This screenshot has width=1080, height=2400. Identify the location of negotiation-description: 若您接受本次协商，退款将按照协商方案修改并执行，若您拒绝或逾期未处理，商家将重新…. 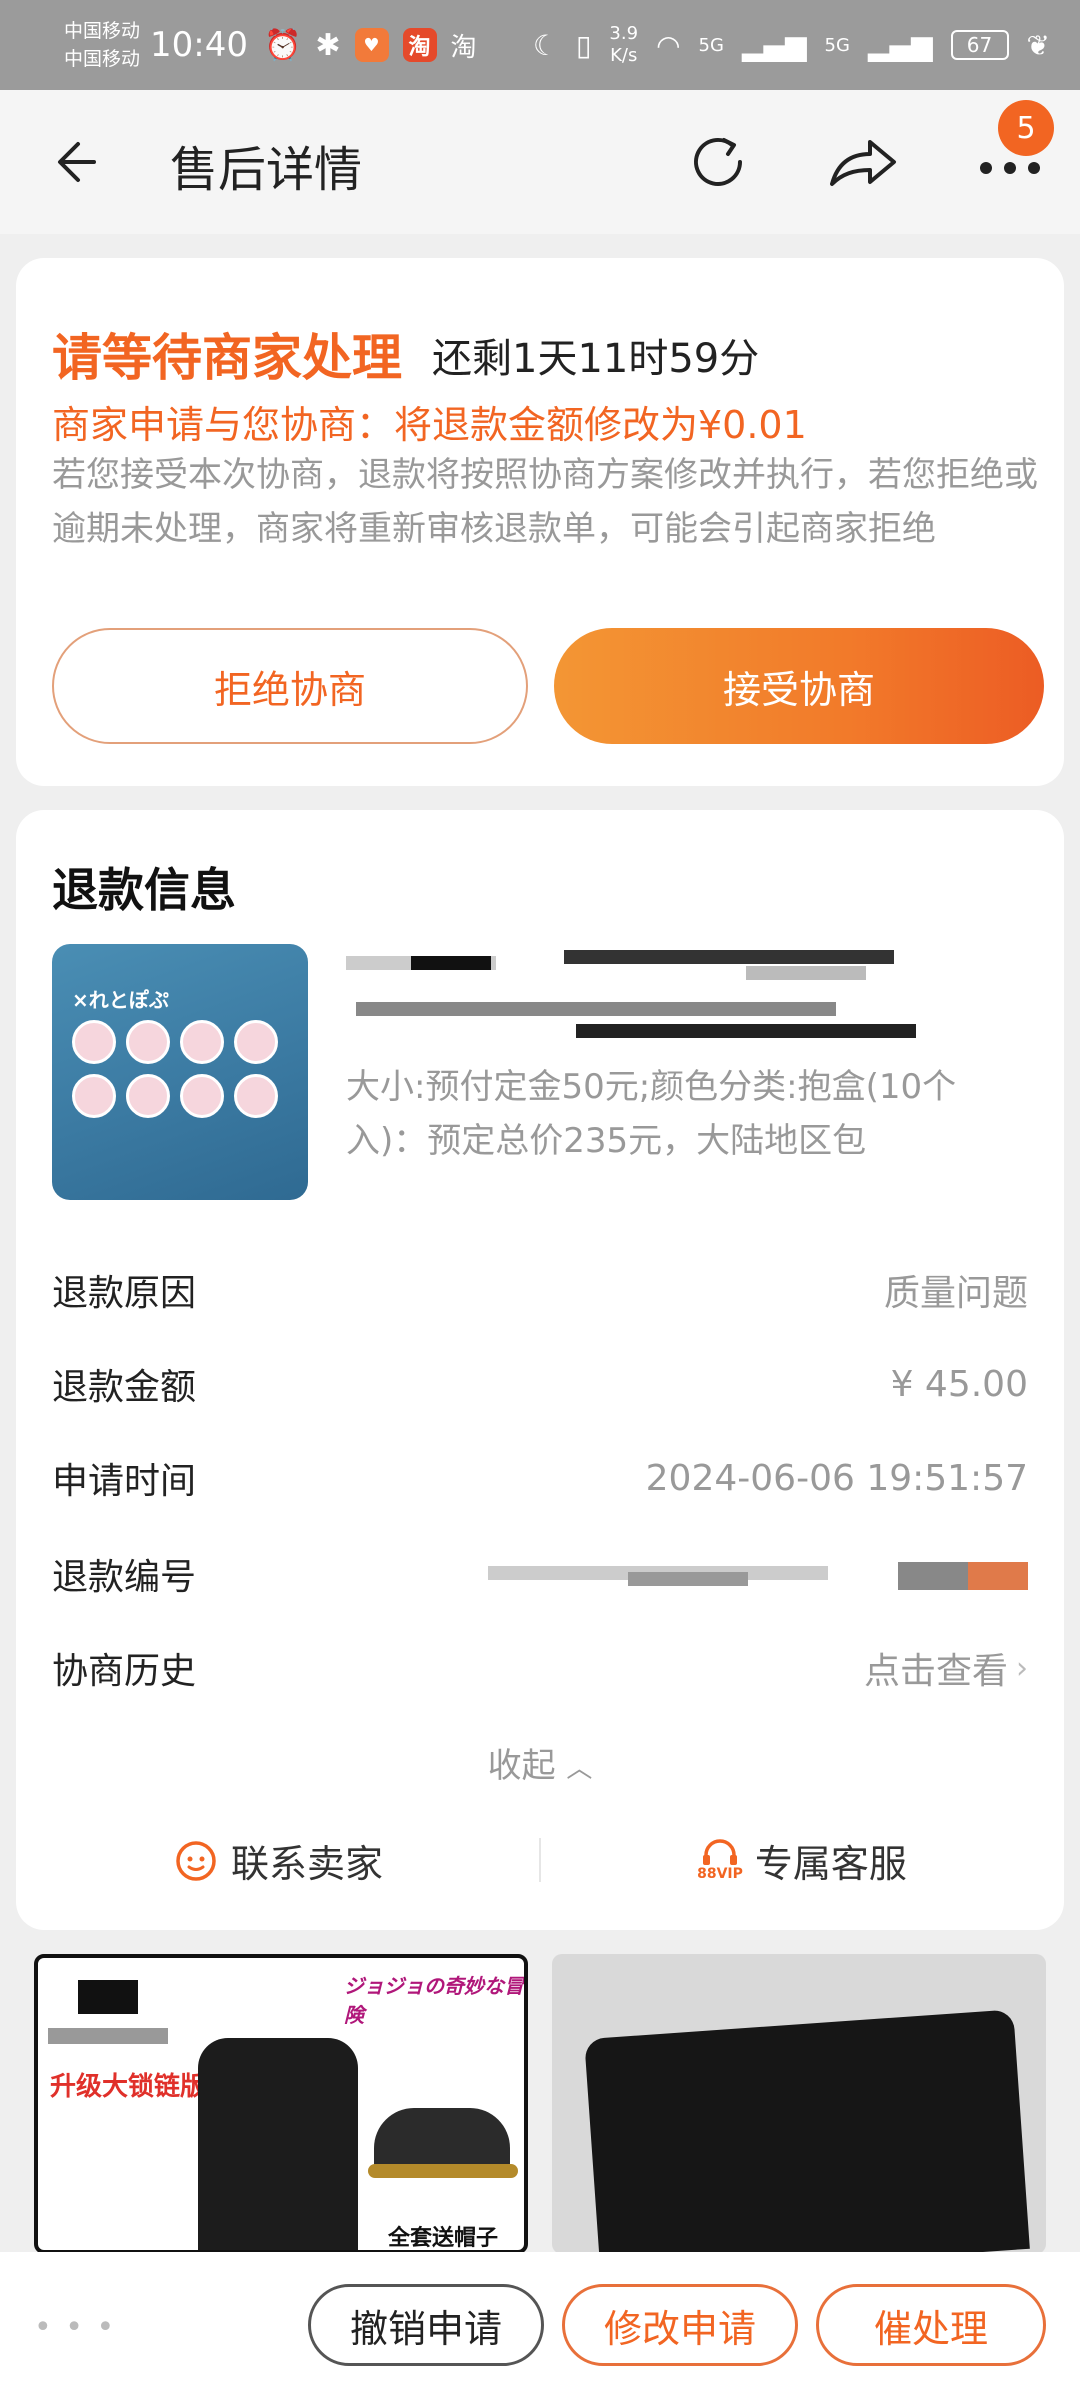
(545, 502).